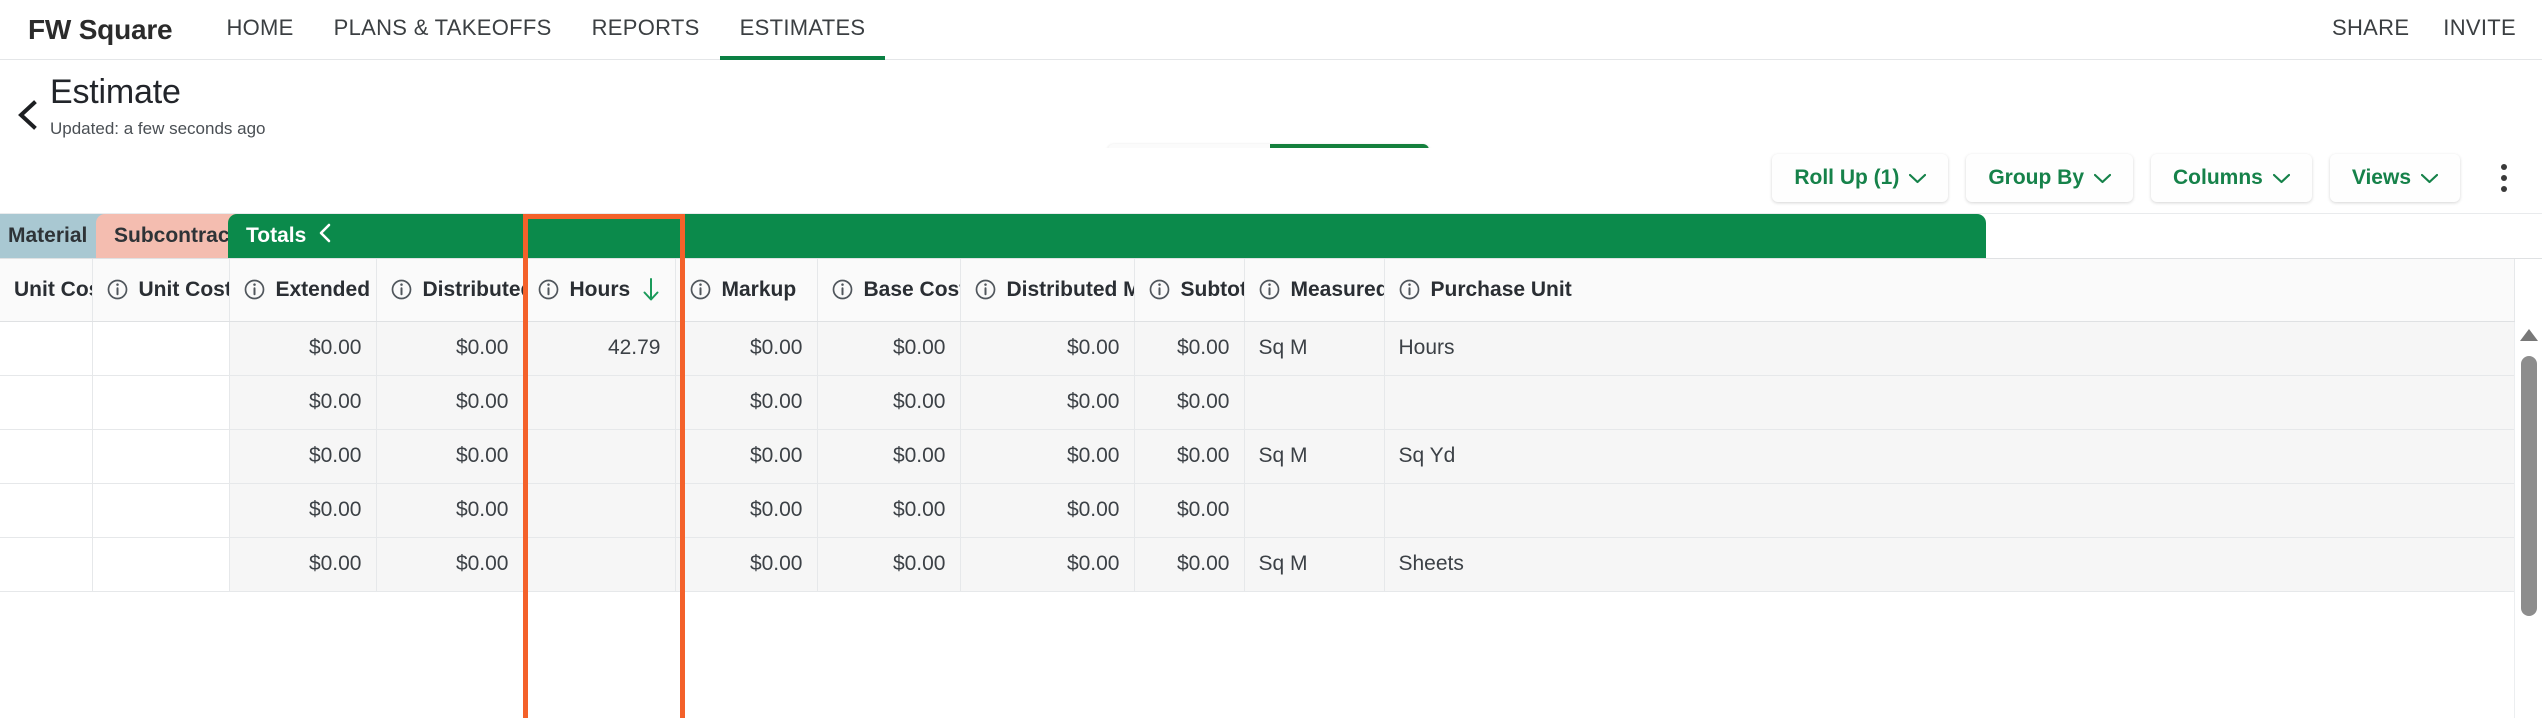  Describe the element at coordinates (746, 290) in the screenshot. I see `column-header-markup-5: Markup` at that location.